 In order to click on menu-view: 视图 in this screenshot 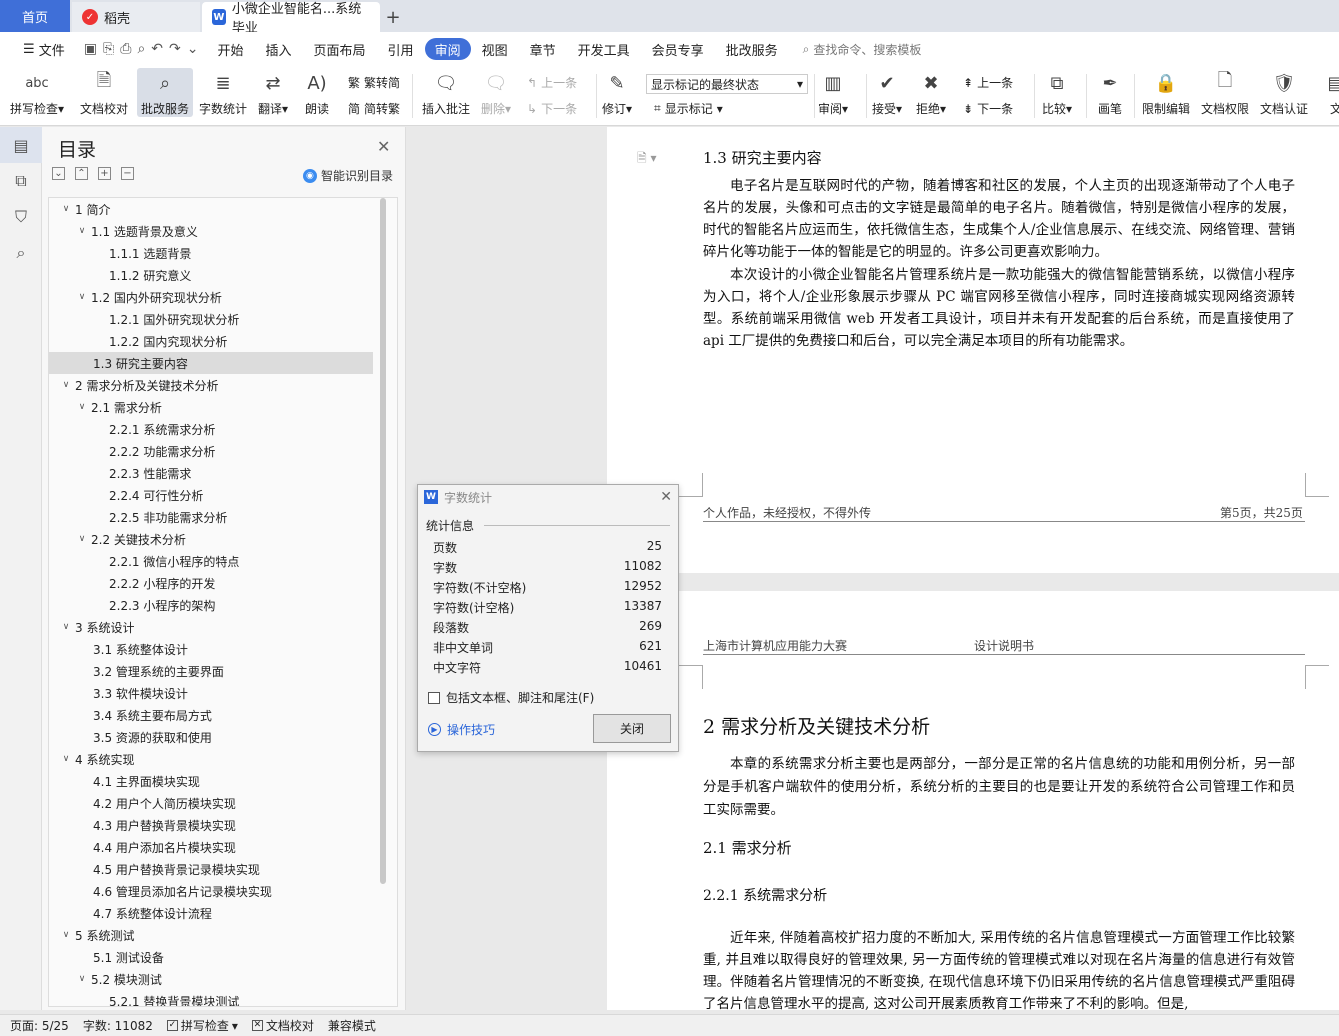, I will do `click(495, 49)`.